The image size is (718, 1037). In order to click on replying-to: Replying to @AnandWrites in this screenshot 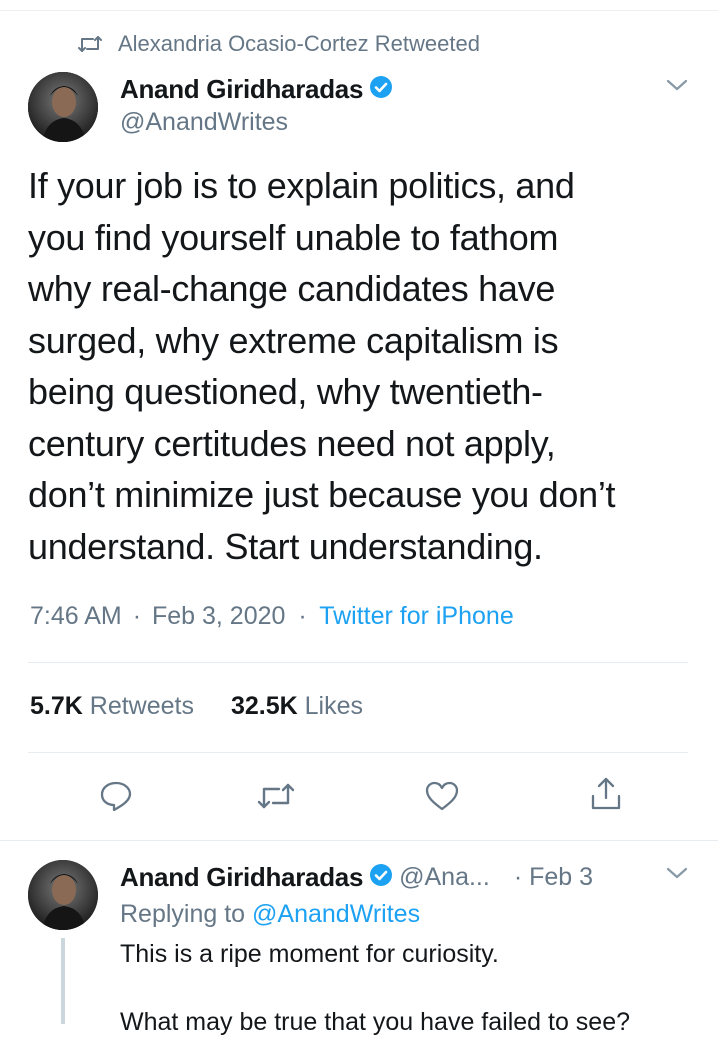, I will do `click(270, 914)`.